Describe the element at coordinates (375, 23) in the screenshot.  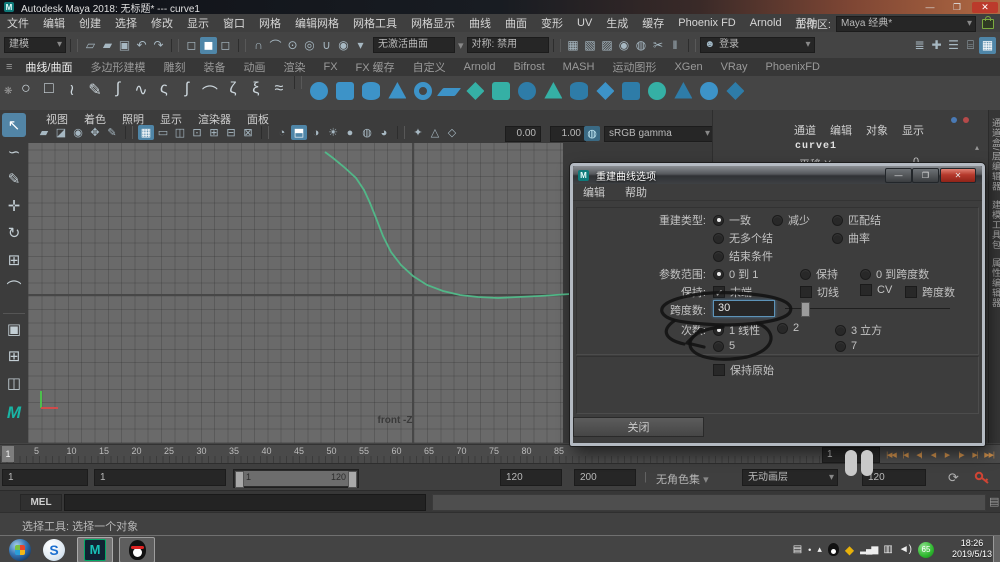
I see `menu-item: 网格工具` at that location.